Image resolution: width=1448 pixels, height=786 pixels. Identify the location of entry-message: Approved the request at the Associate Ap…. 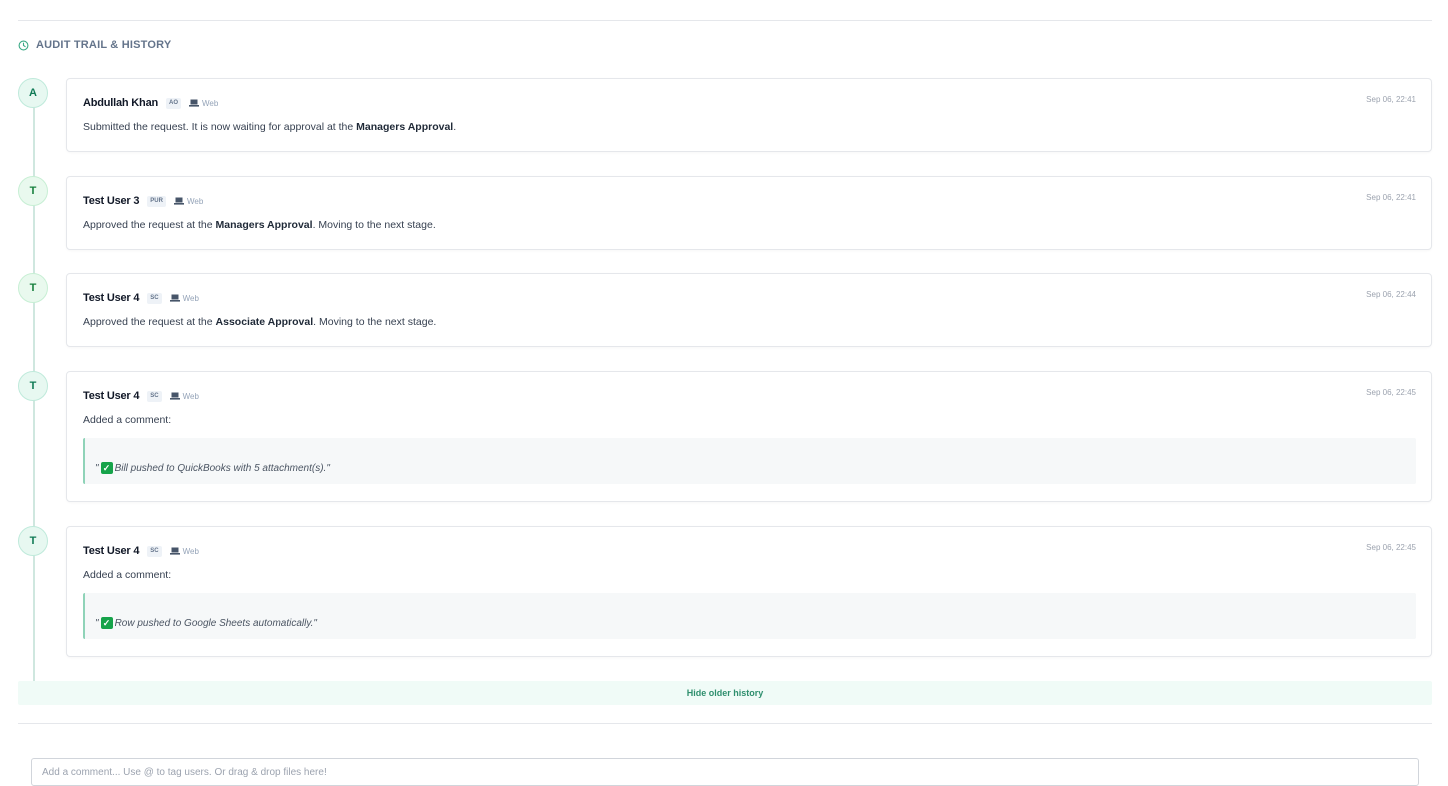
(260, 322).